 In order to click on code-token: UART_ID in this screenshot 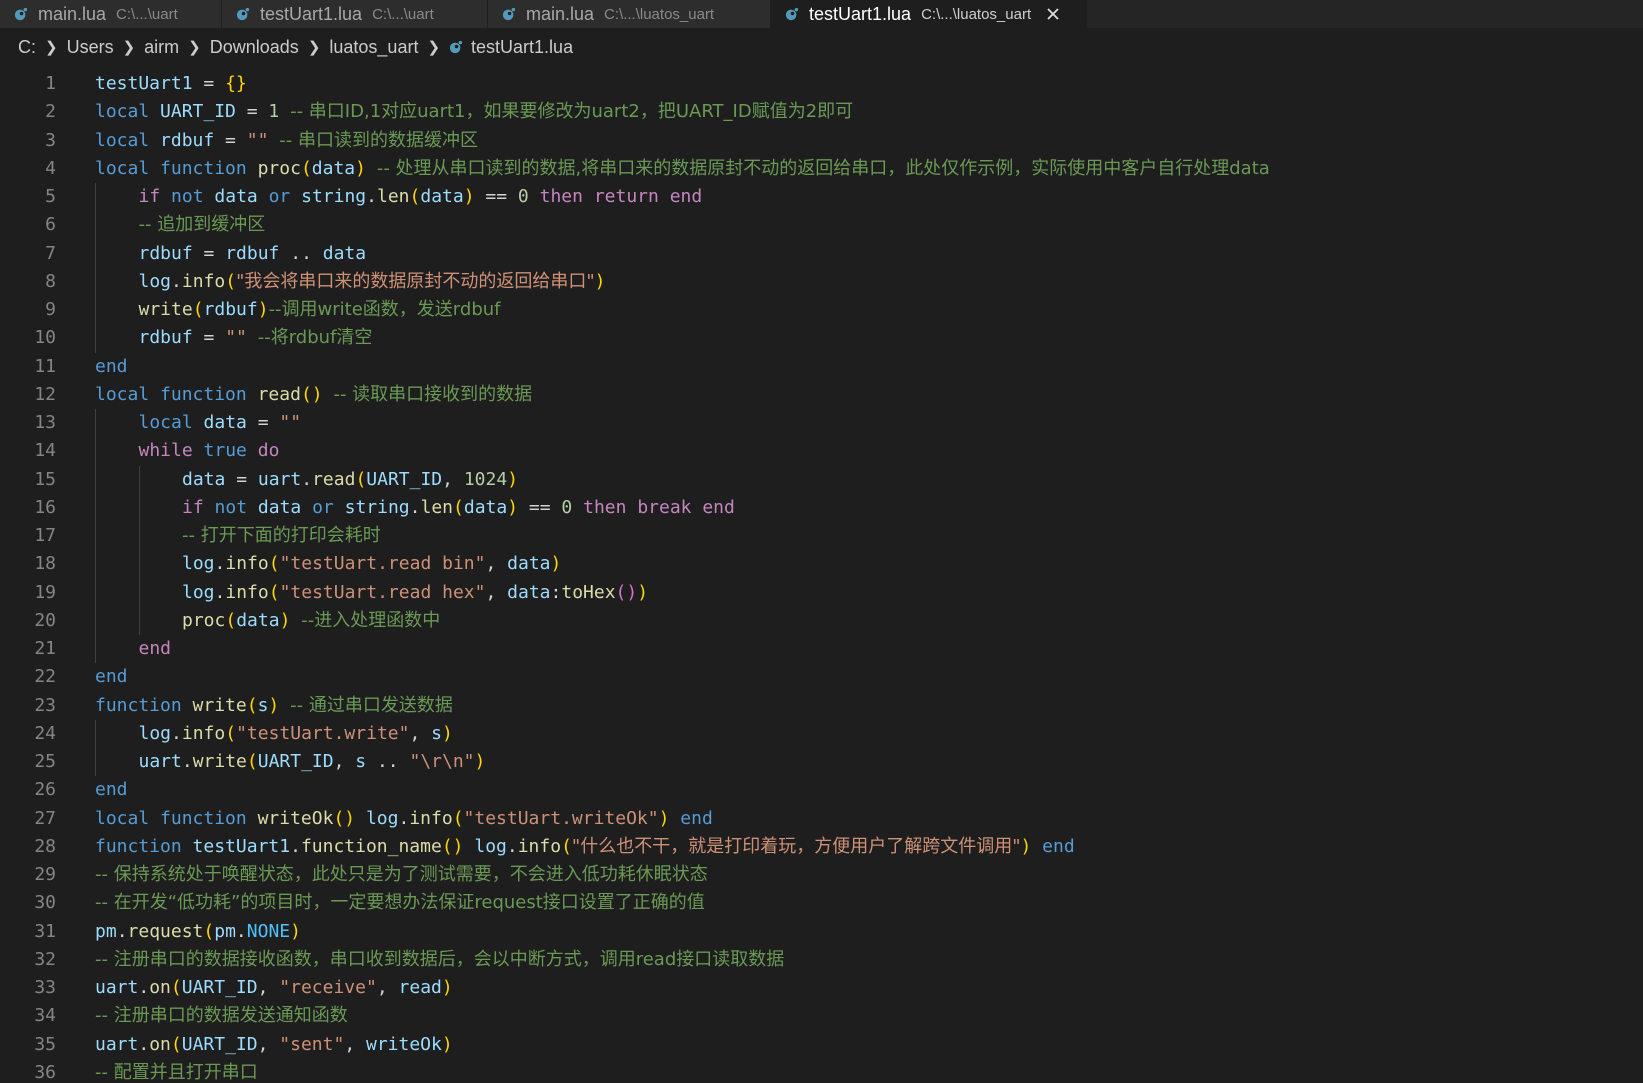, I will do `click(219, 1044)`.